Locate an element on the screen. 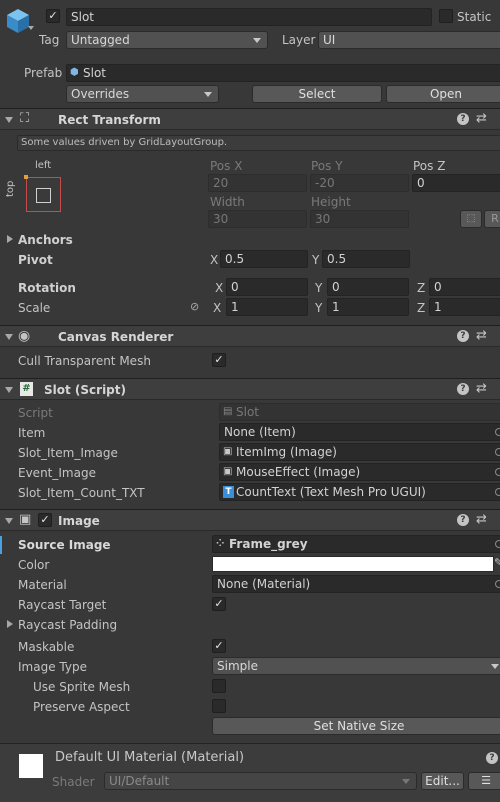  slot-item-image-value: ItemImg (Image) is located at coordinates (286, 452).